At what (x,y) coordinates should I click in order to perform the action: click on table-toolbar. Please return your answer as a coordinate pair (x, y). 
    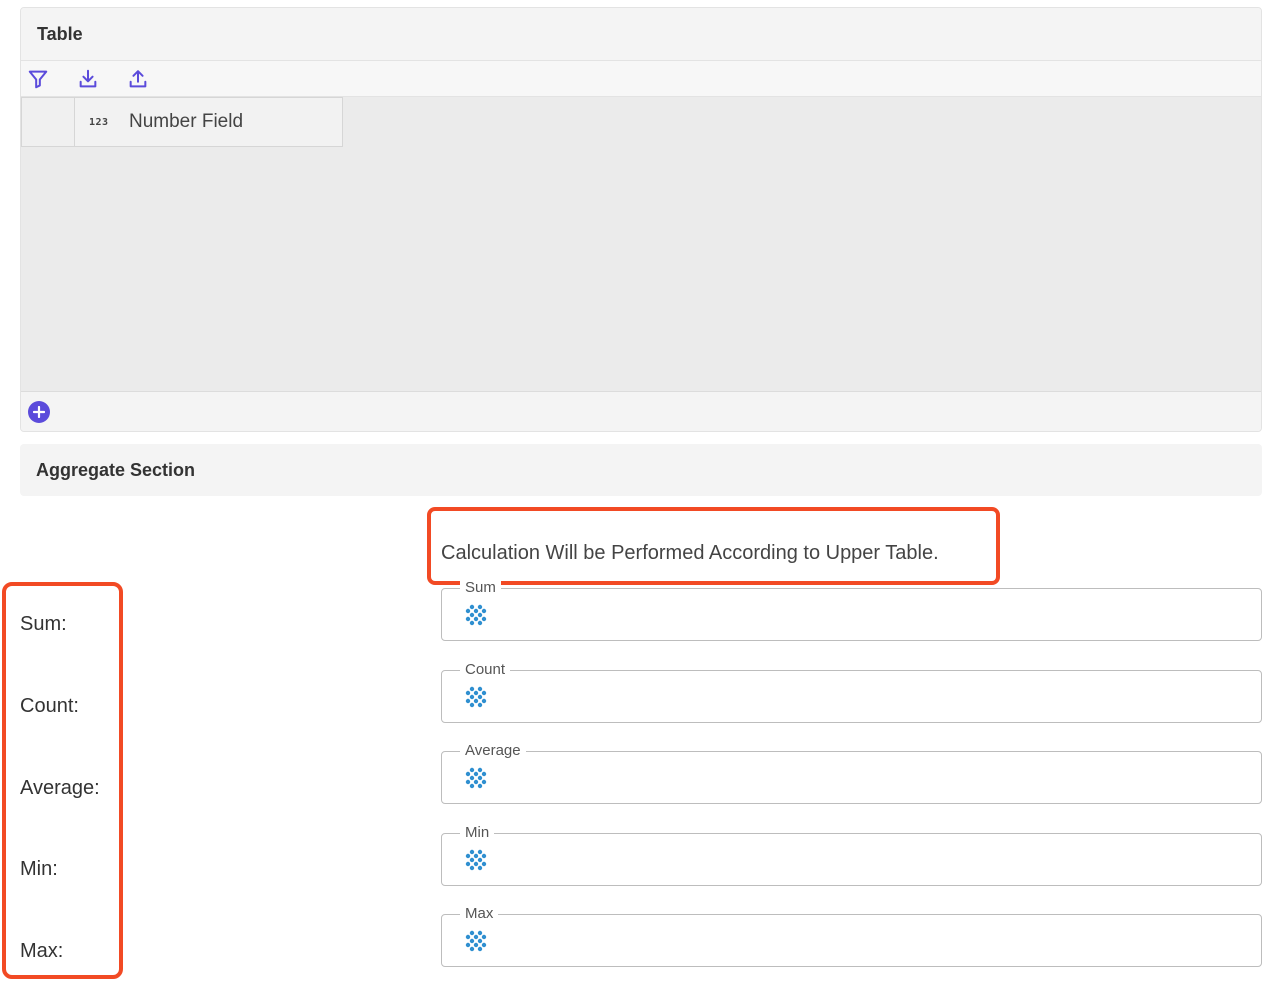
    Looking at the image, I should click on (641, 79).